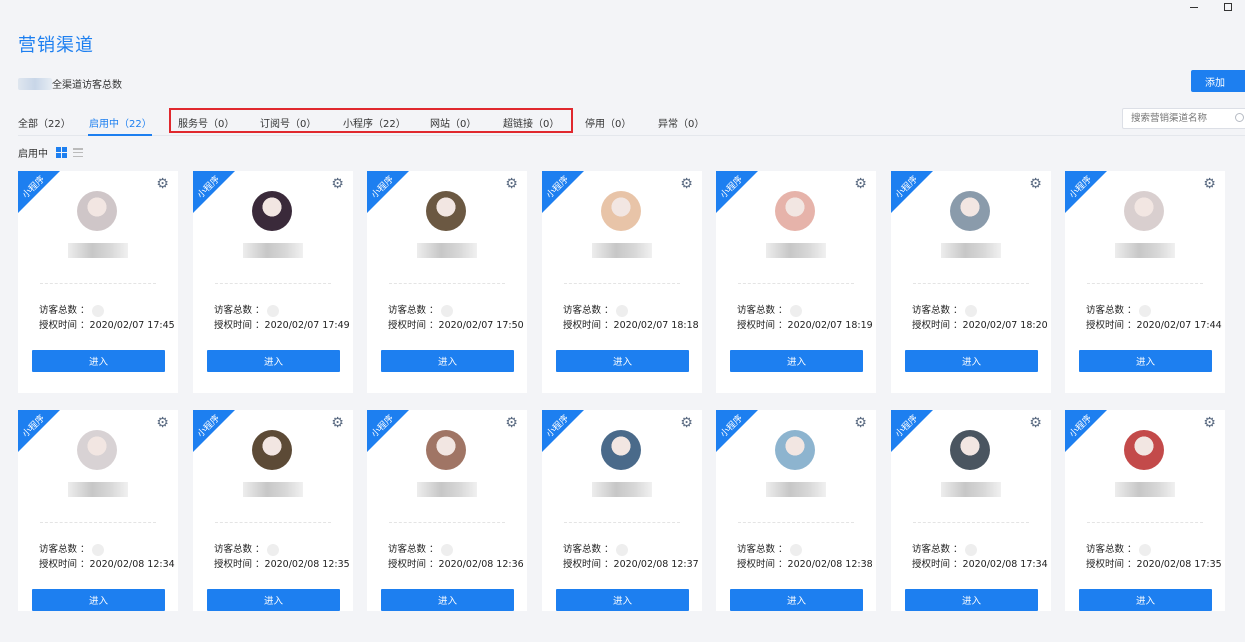  Describe the element at coordinates (1218, 81) in the screenshot. I see `add-button: 添加` at that location.